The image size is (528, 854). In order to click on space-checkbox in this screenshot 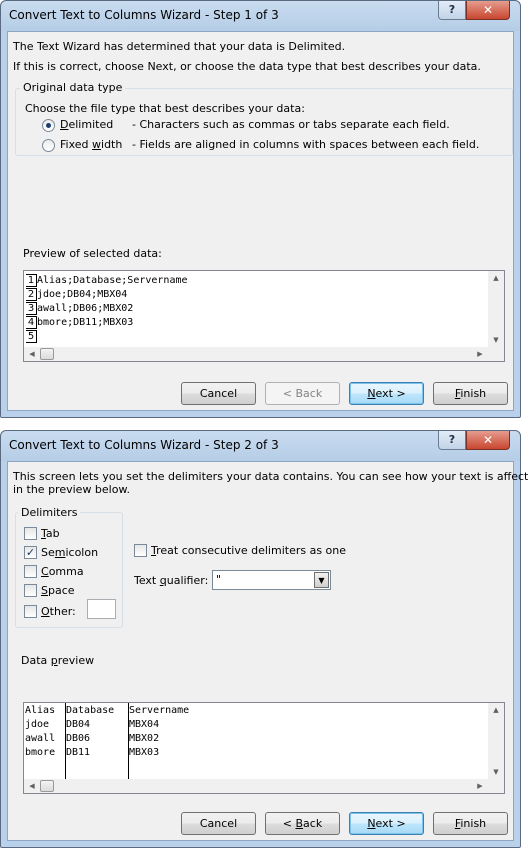, I will do `click(30, 590)`.